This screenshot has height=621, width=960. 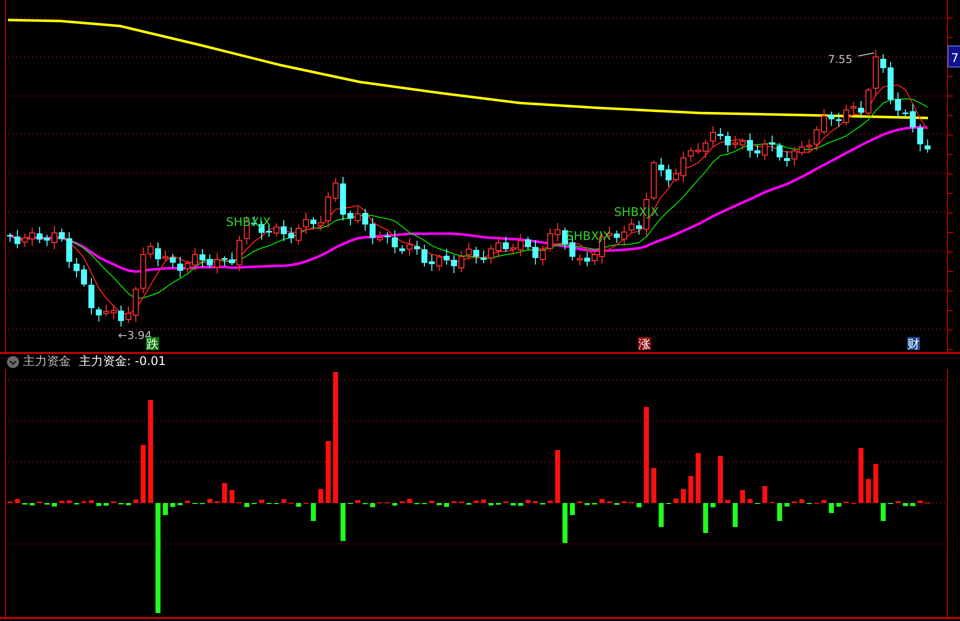 What do you see at coordinates (152, 344) in the screenshot?
I see `down-signal-badge: 跌` at bounding box center [152, 344].